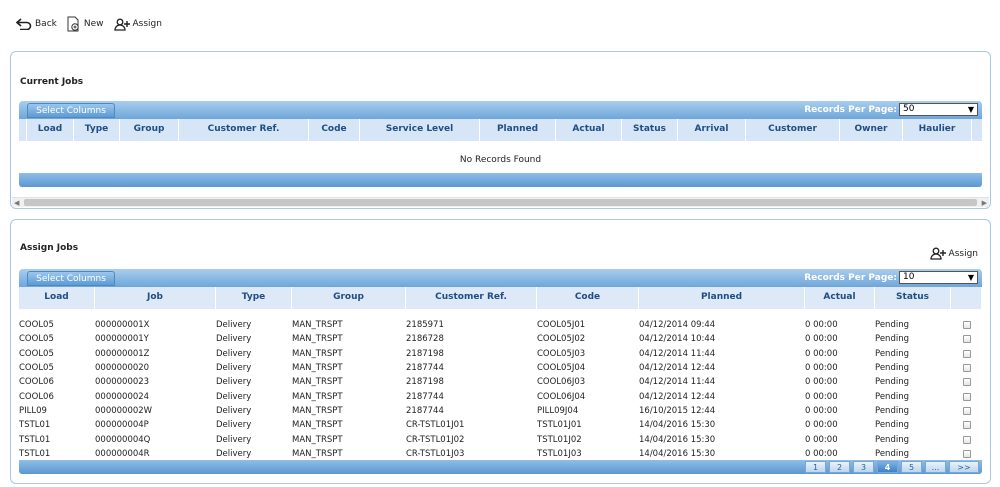  I want to click on cell-job: 0000000020, so click(122, 368).